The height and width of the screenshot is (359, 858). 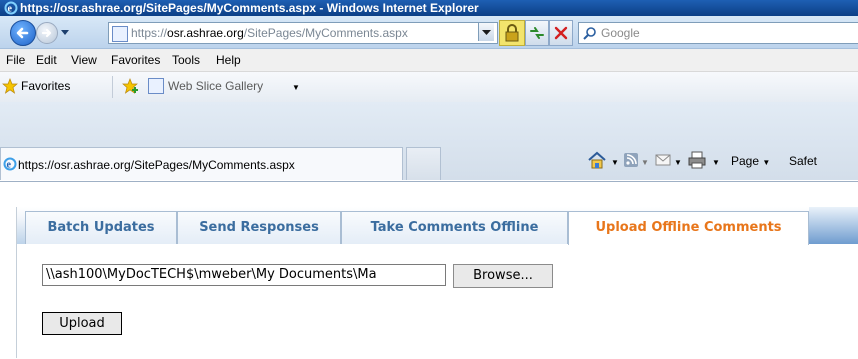 I want to click on tab-take-comments-offline: Take Comments Offline, so click(x=454, y=227).